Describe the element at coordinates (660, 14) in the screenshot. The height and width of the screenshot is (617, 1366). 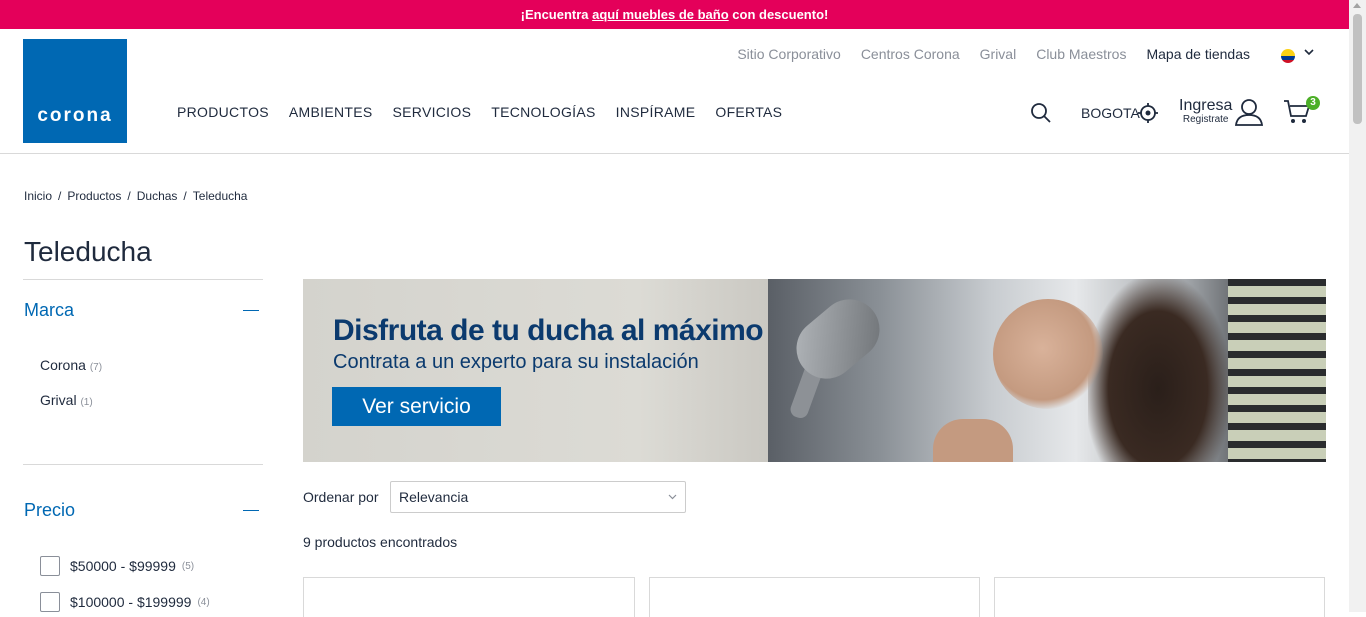
I see `promo-link: aquí muebles de baño` at that location.